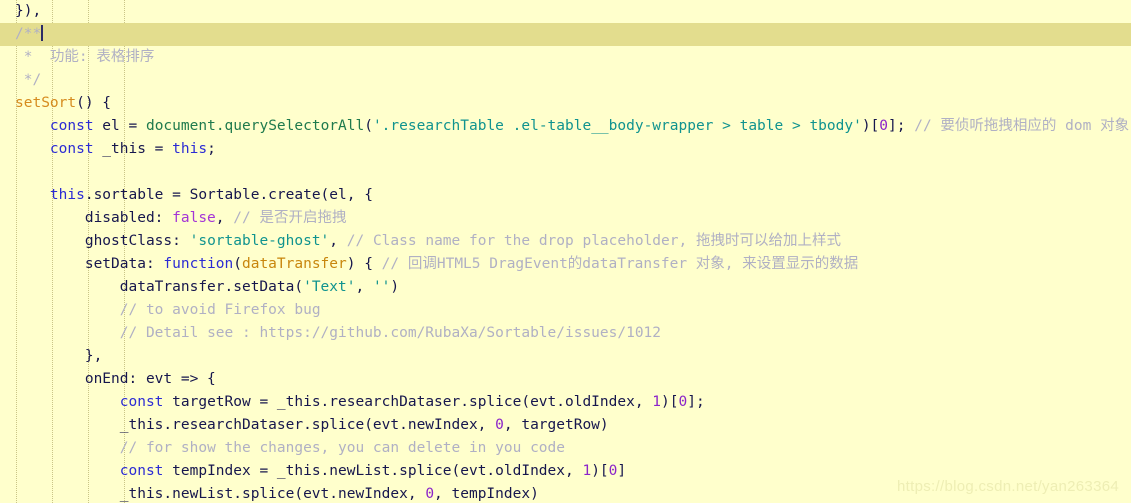 The height and width of the screenshot is (503, 1131). What do you see at coordinates (565, 172) in the screenshot?
I see `code-line` at bounding box center [565, 172].